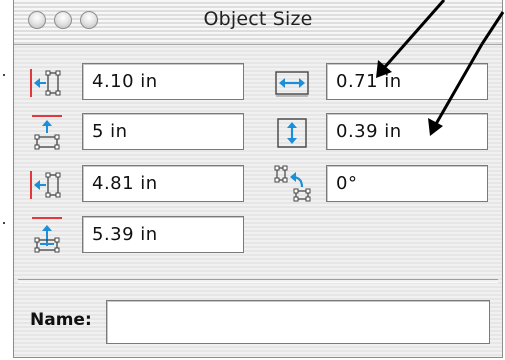  What do you see at coordinates (407, 183) in the screenshot?
I see `rotation-field: 0°` at bounding box center [407, 183].